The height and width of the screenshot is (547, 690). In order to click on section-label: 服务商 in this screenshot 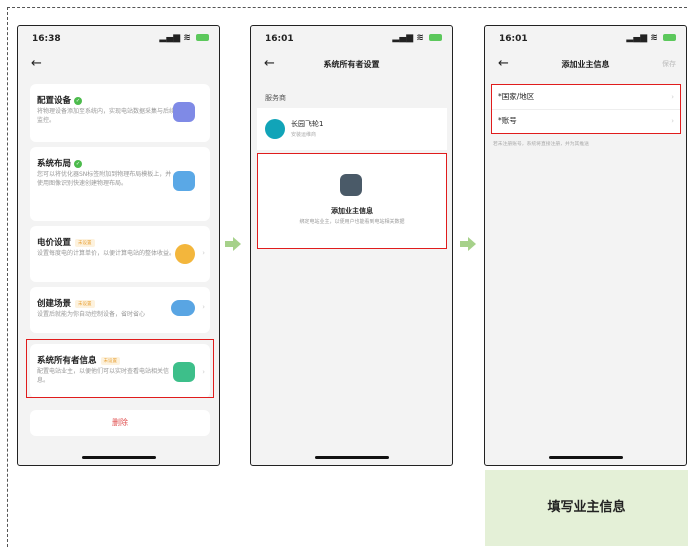, I will do `click(275, 98)`.